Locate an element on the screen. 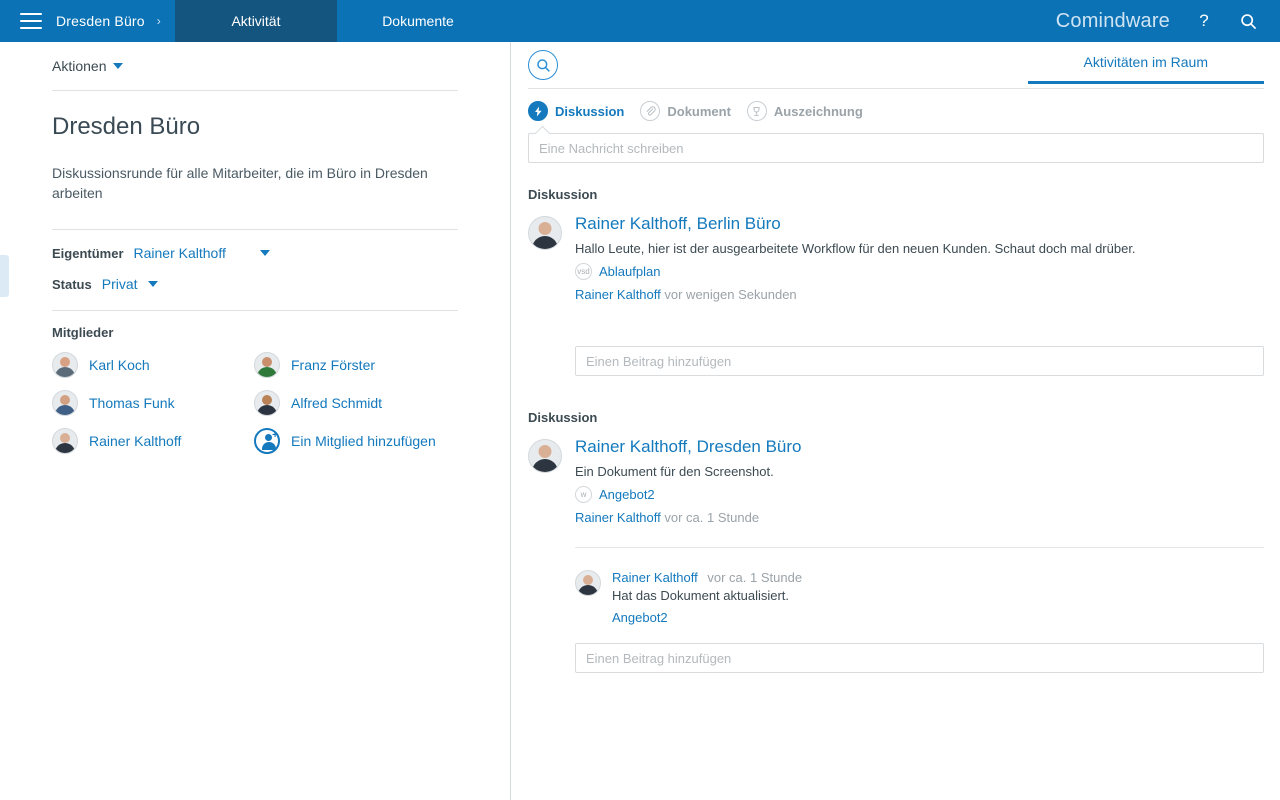  post-meta: Rainer Kalthoff vor ca. 1 Stunde is located at coordinates (919, 517).